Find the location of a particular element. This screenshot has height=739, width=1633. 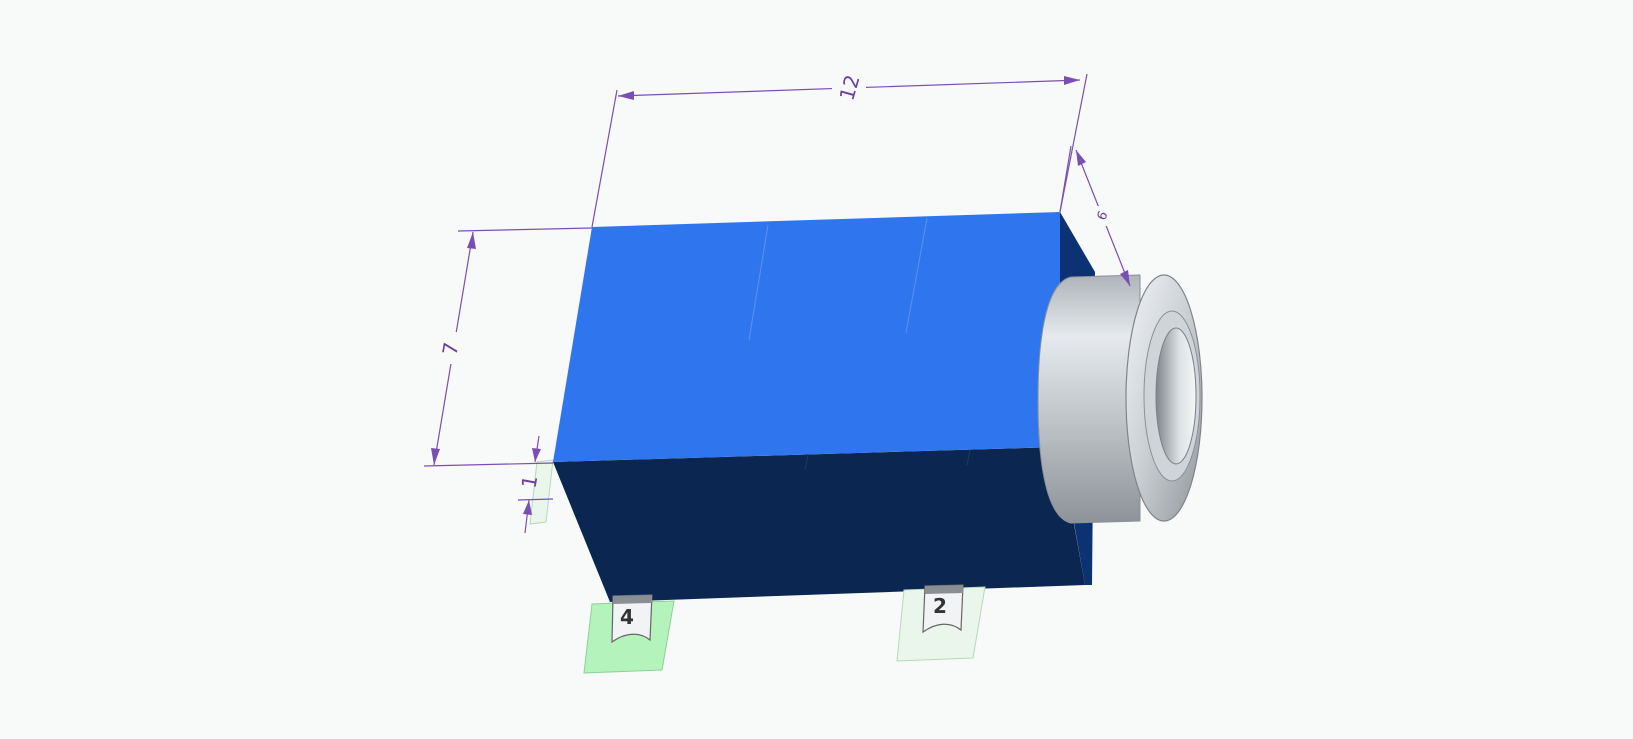

body-front-face is located at coordinates (819, 524).